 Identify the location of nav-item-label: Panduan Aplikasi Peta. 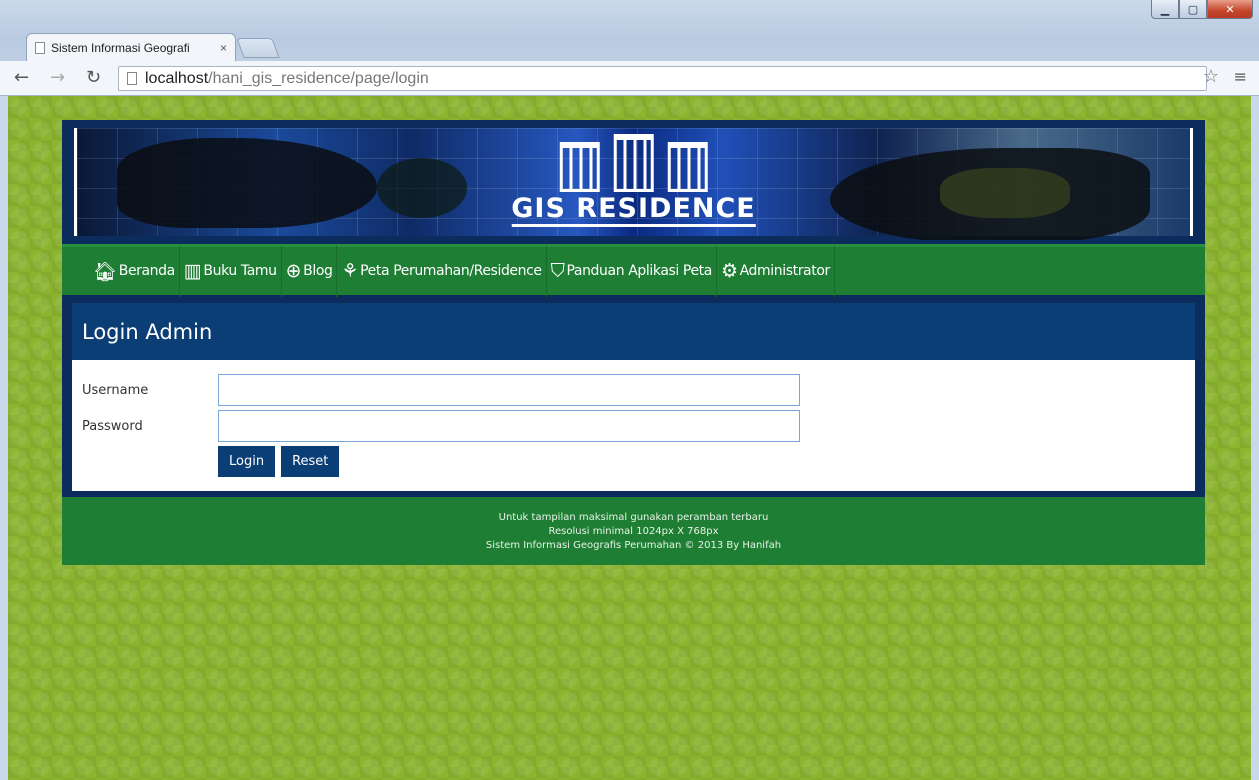
(639, 271).